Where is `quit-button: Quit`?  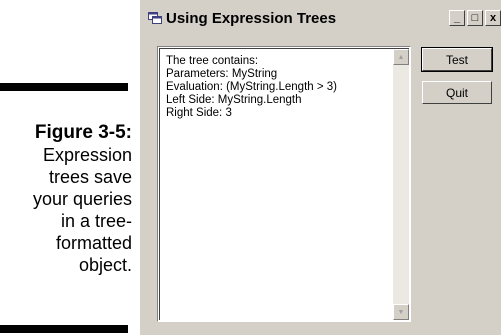 quit-button: Quit is located at coordinates (457, 92).